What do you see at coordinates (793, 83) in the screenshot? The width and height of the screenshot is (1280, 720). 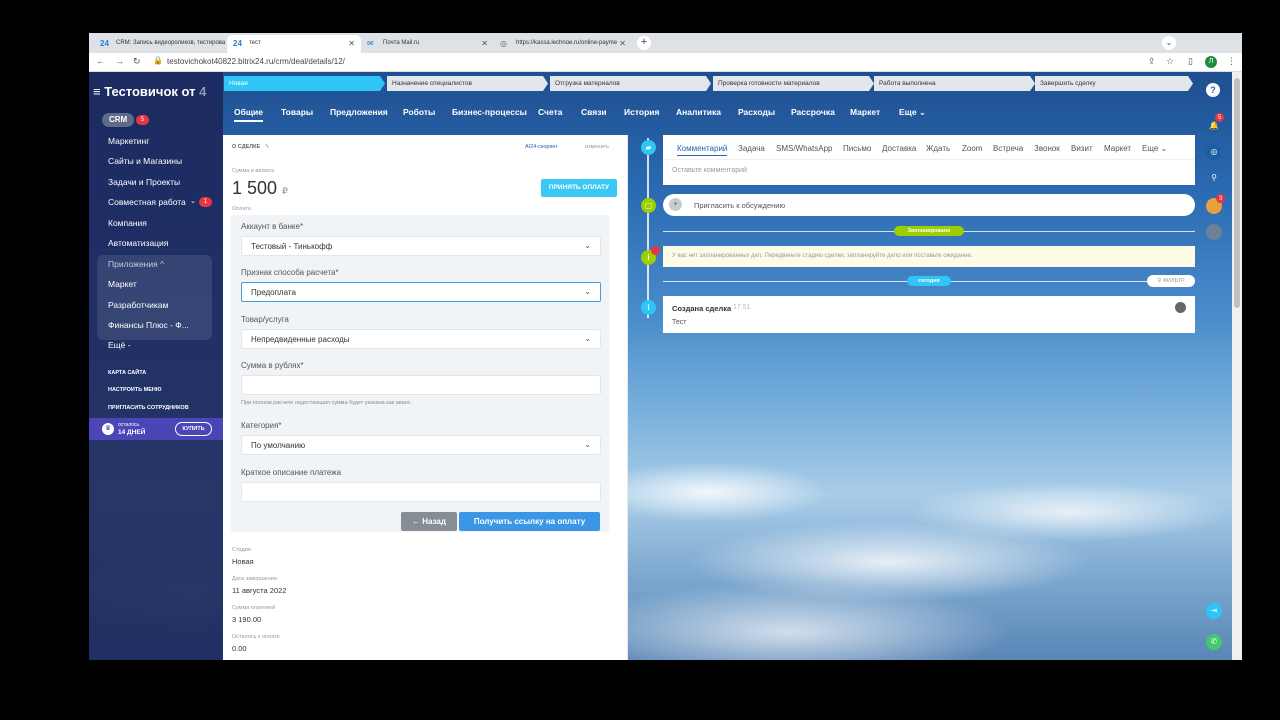 I see `stage-check: Проверка готовности материалов` at bounding box center [793, 83].